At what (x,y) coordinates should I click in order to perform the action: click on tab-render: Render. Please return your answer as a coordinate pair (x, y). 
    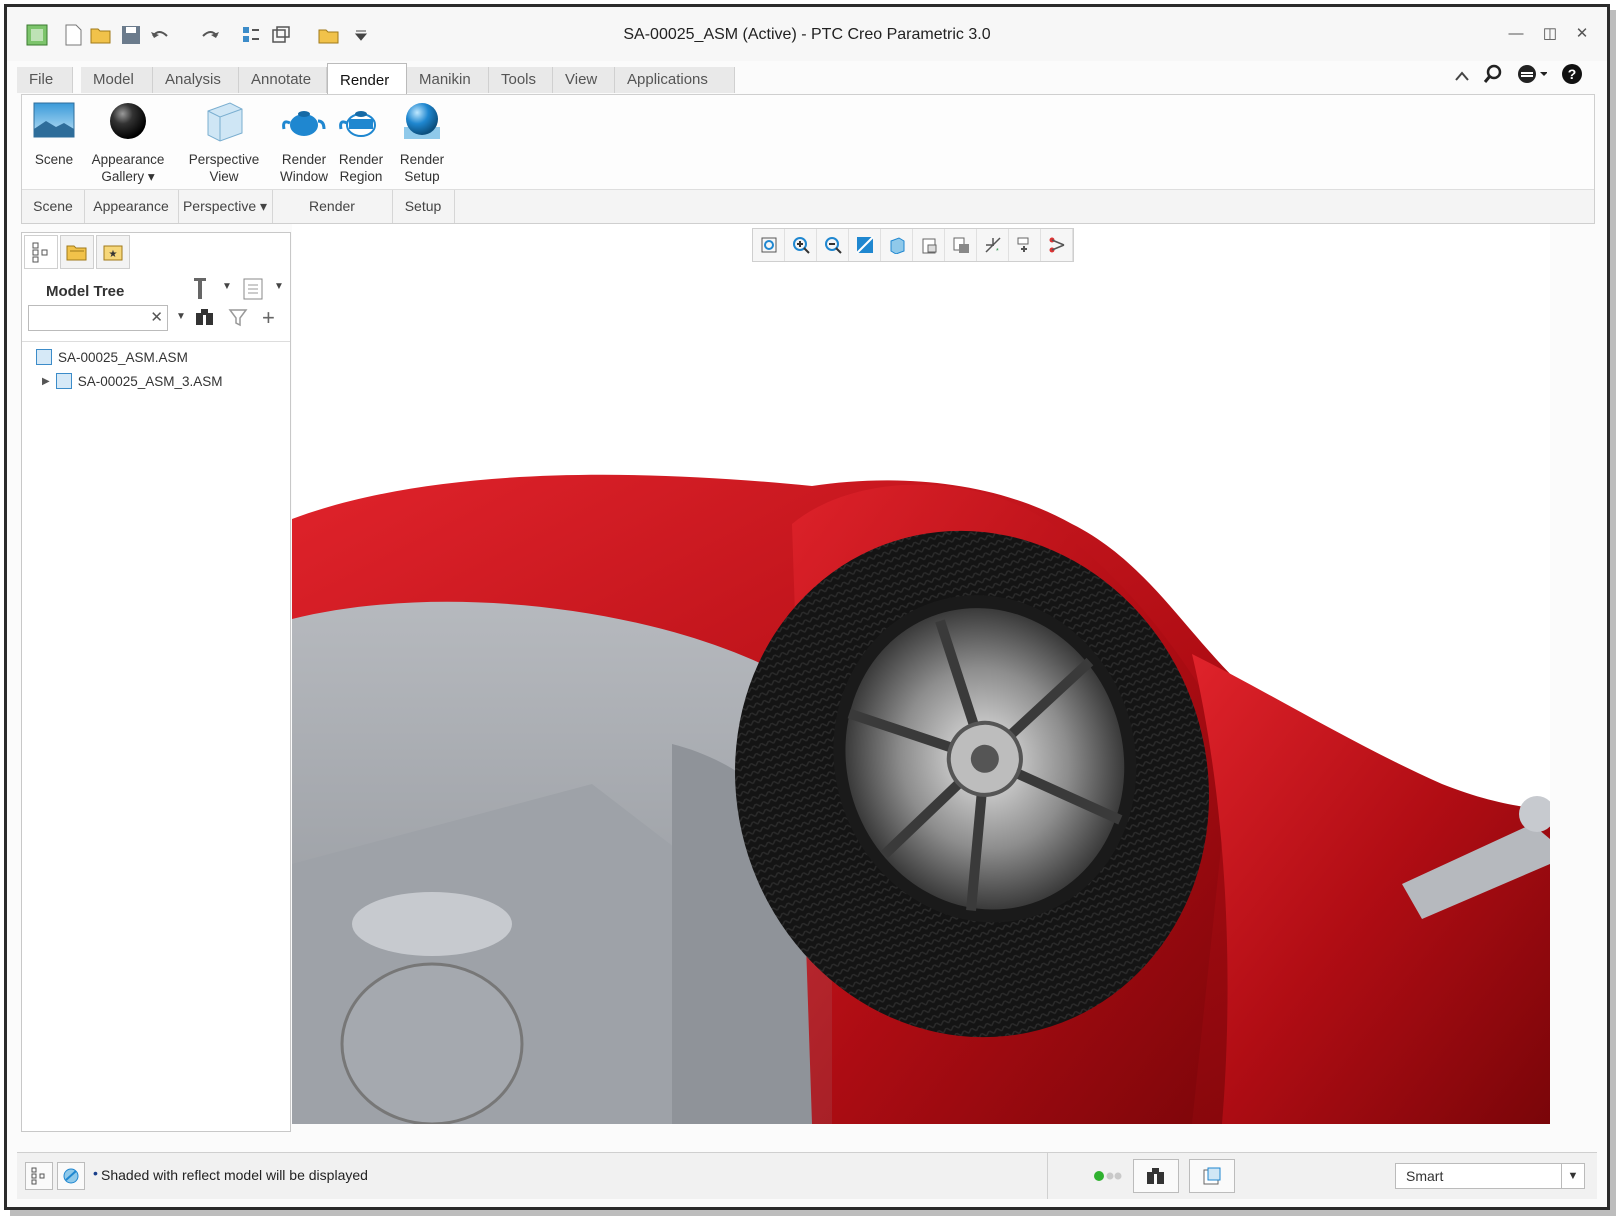
    Looking at the image, I should click on (367, 78).